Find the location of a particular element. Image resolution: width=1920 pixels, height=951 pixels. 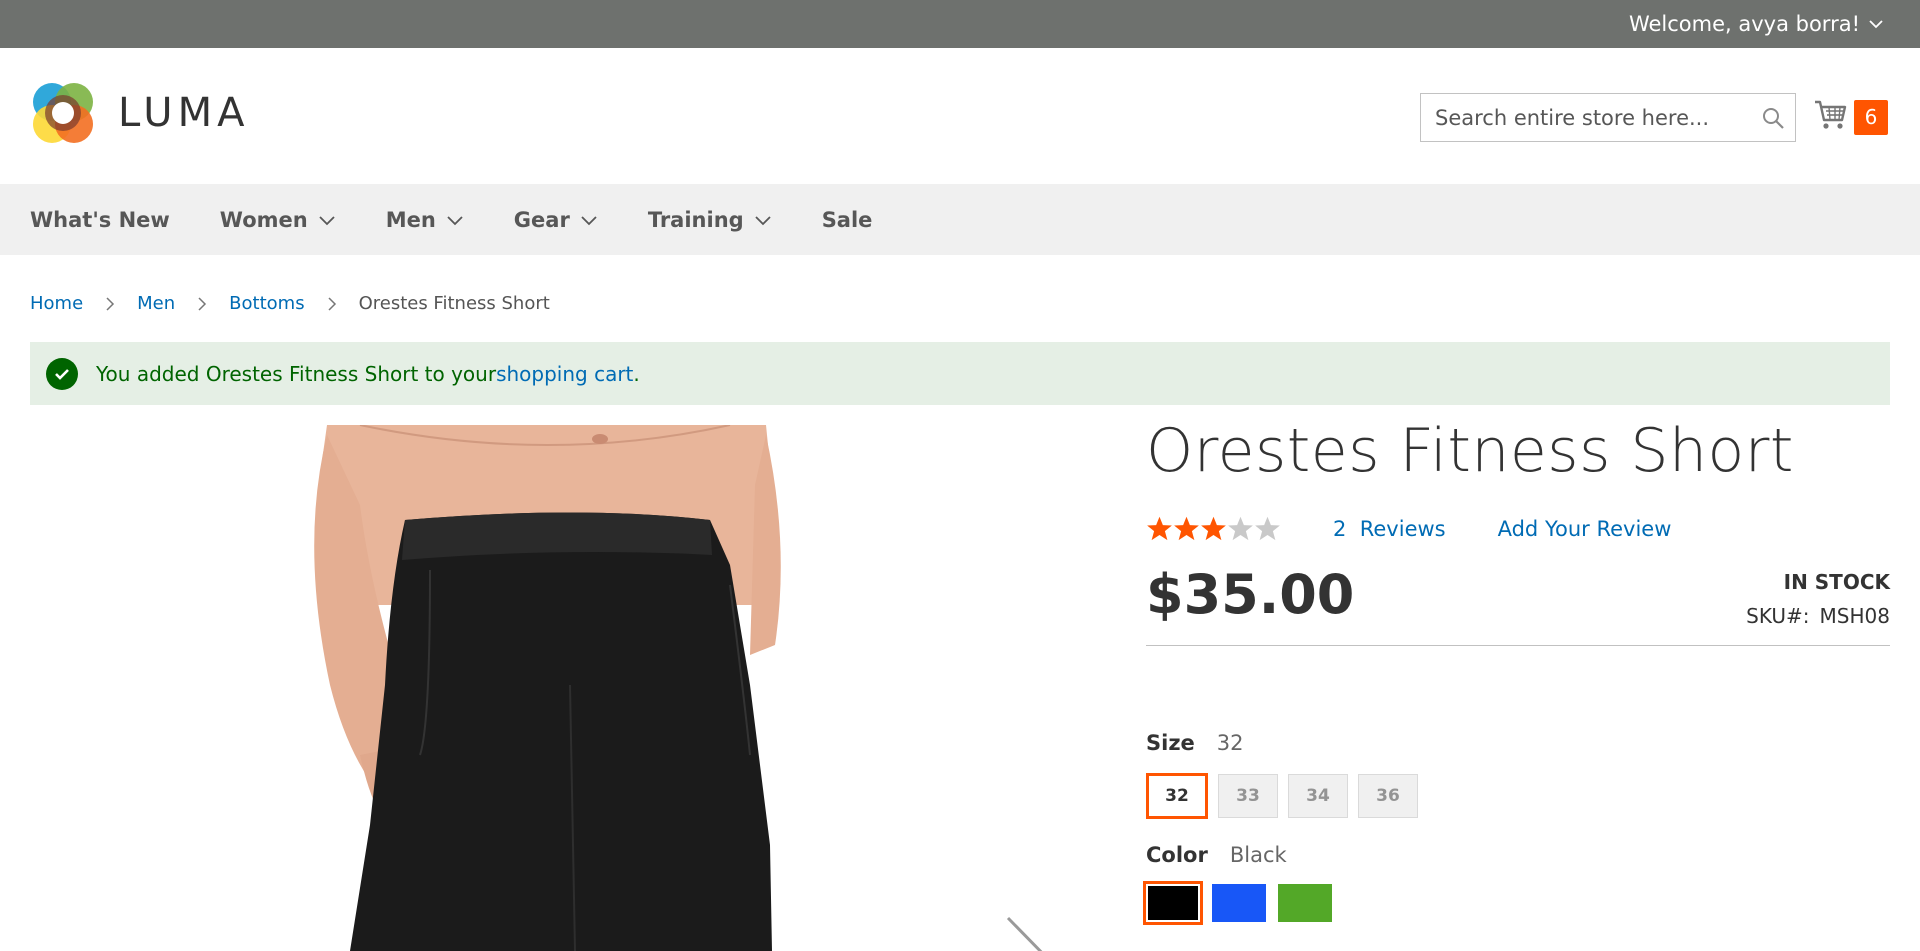

search-box is located at coordinates (1608, 117).